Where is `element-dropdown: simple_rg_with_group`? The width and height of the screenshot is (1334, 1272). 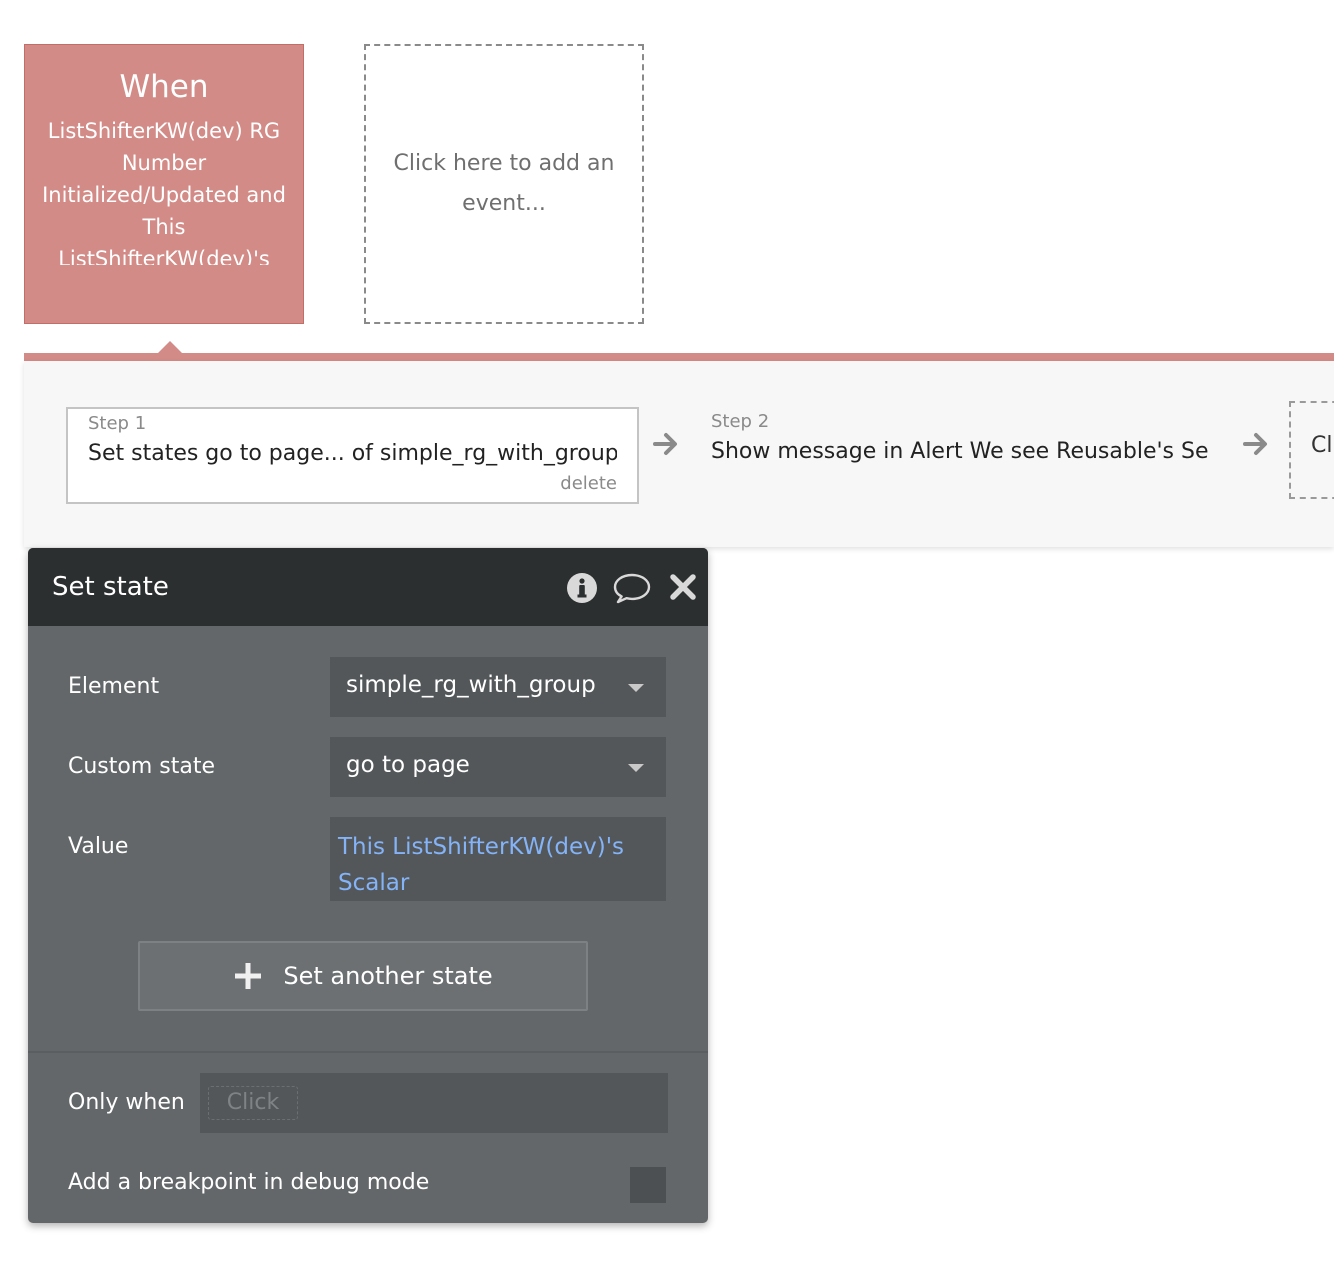 element-dropdown: simple_rg_with_group is located at coordinates (498, 687).